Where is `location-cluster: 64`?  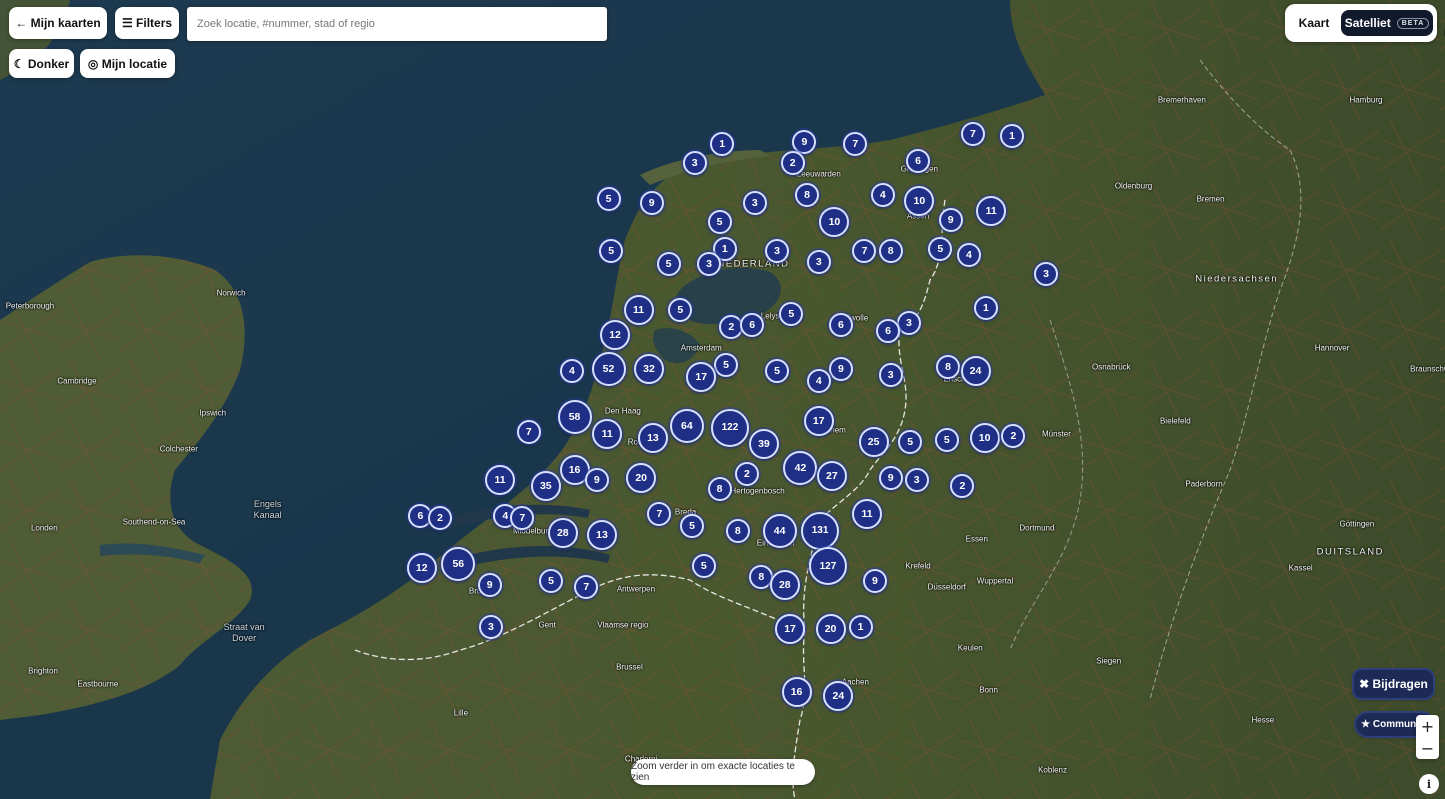 location-cluster: 64 is located at coordinates (686, 425).